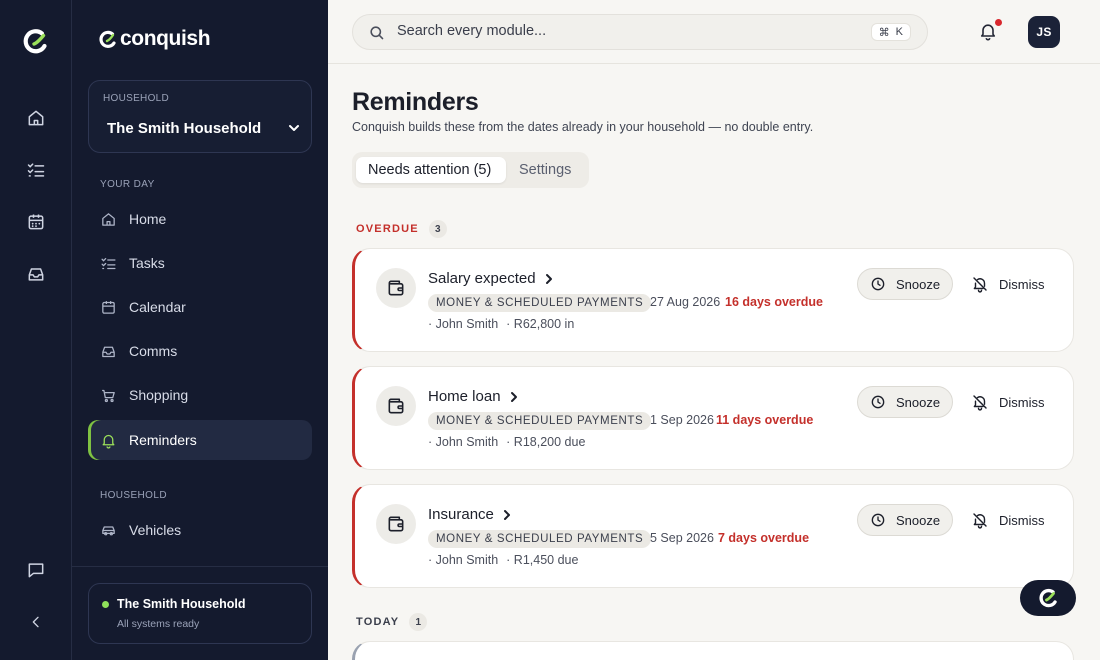 The width and height of the screenshot is (1100, 660). I want to click on search-bar: ⌘ K, so click(640, 32).